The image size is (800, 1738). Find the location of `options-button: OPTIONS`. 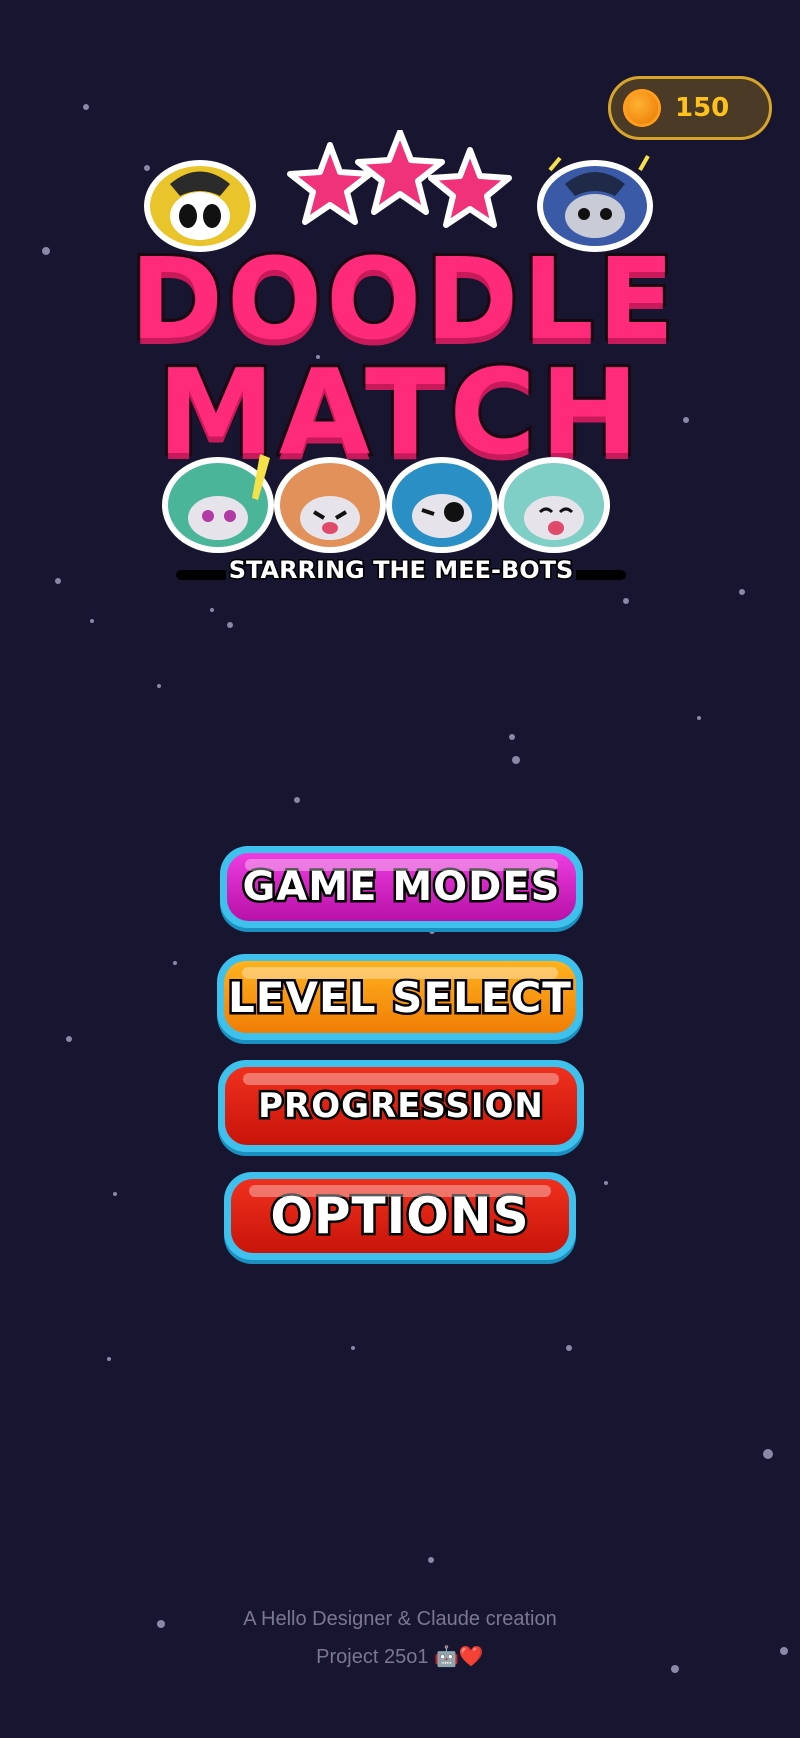

options-button: OPTIONS is located at coordinates (400, 1216).